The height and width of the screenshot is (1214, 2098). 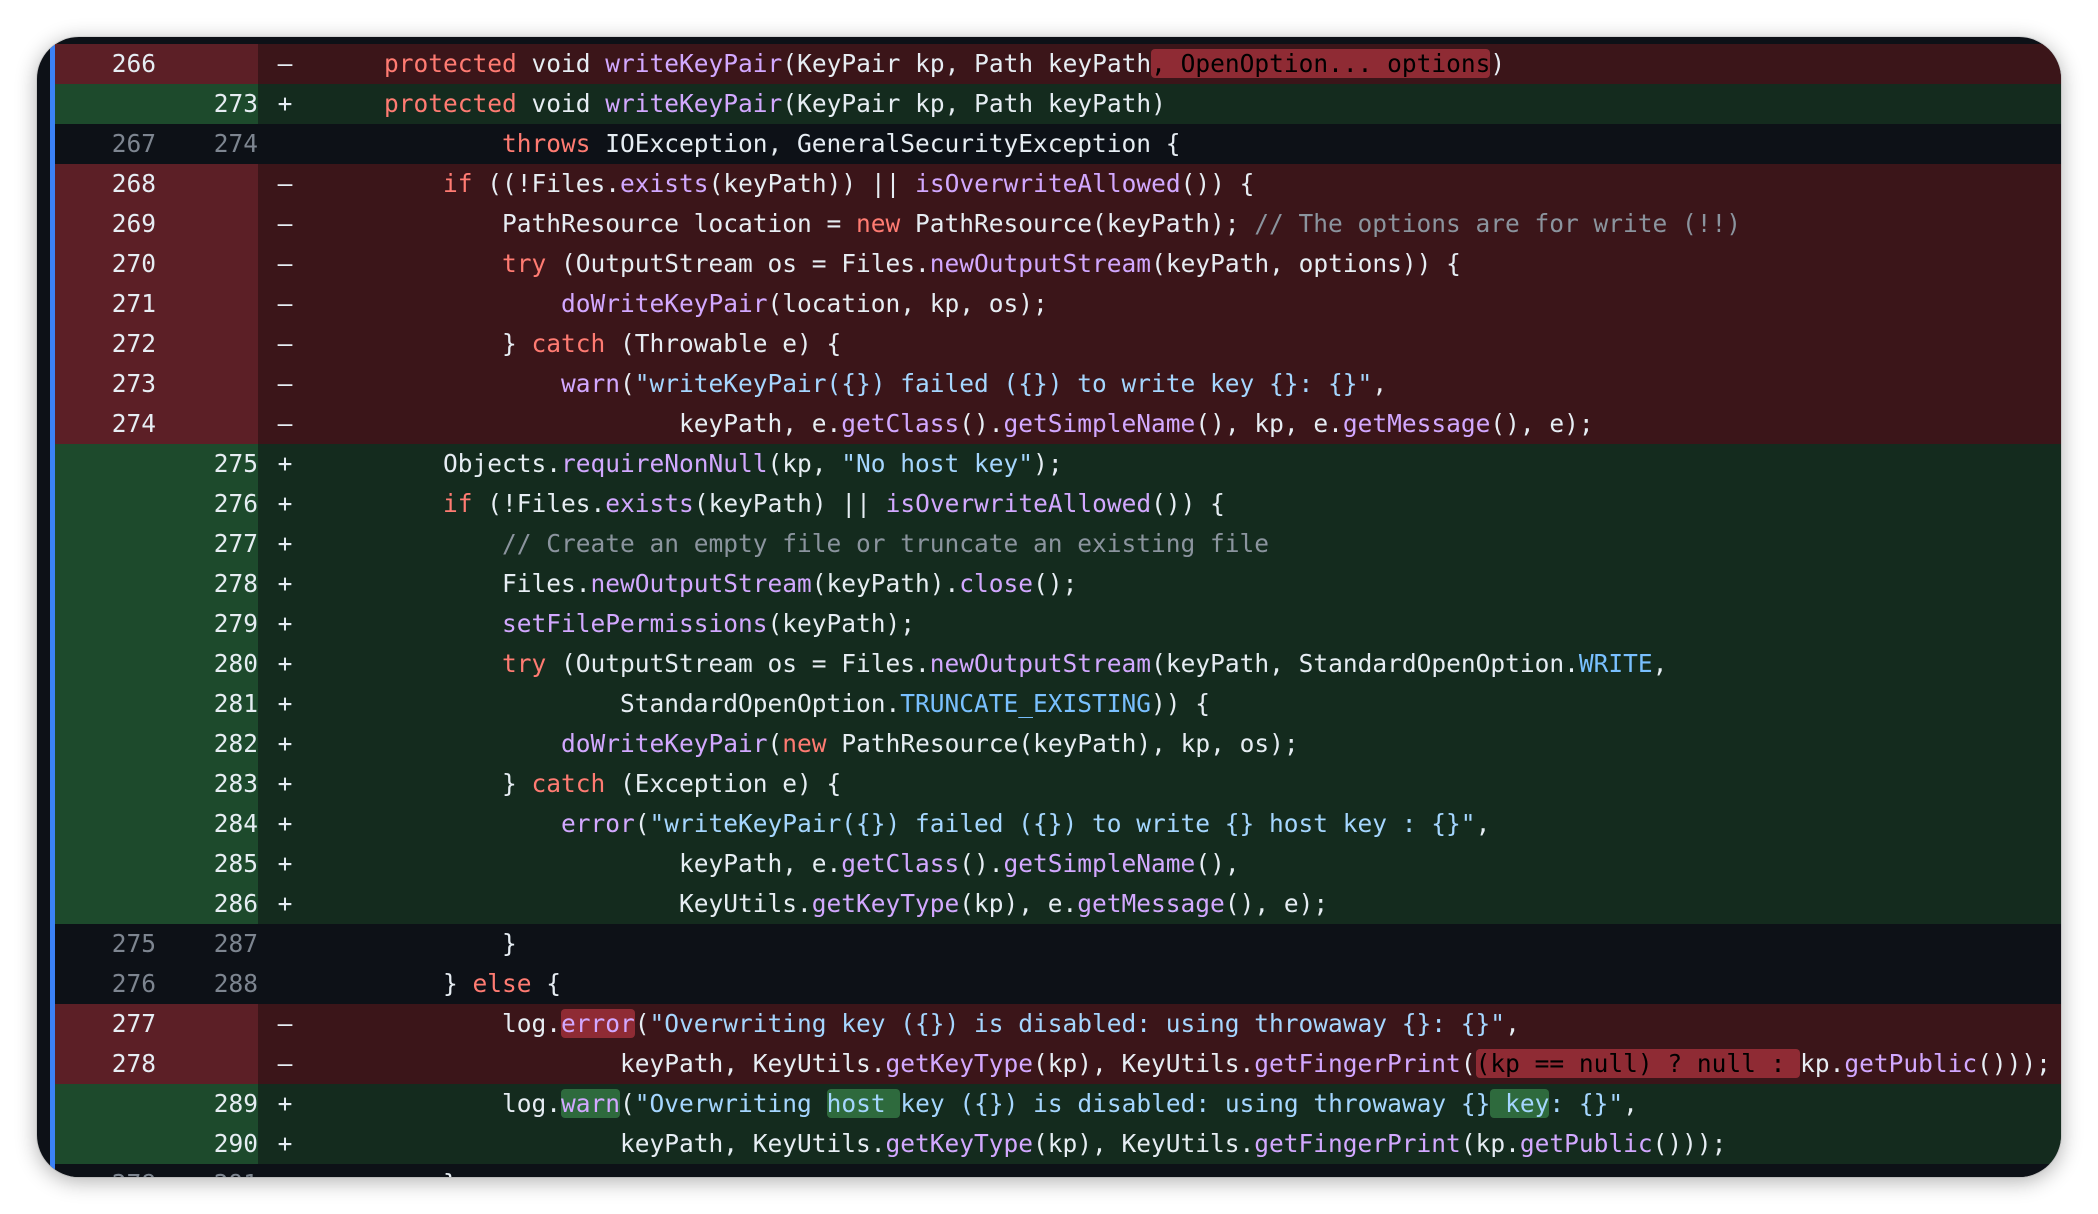 What do you see at coordinates (105, 344) in the screenshot?
I see `old-line-number: 272` at bounding box center [105, 344].